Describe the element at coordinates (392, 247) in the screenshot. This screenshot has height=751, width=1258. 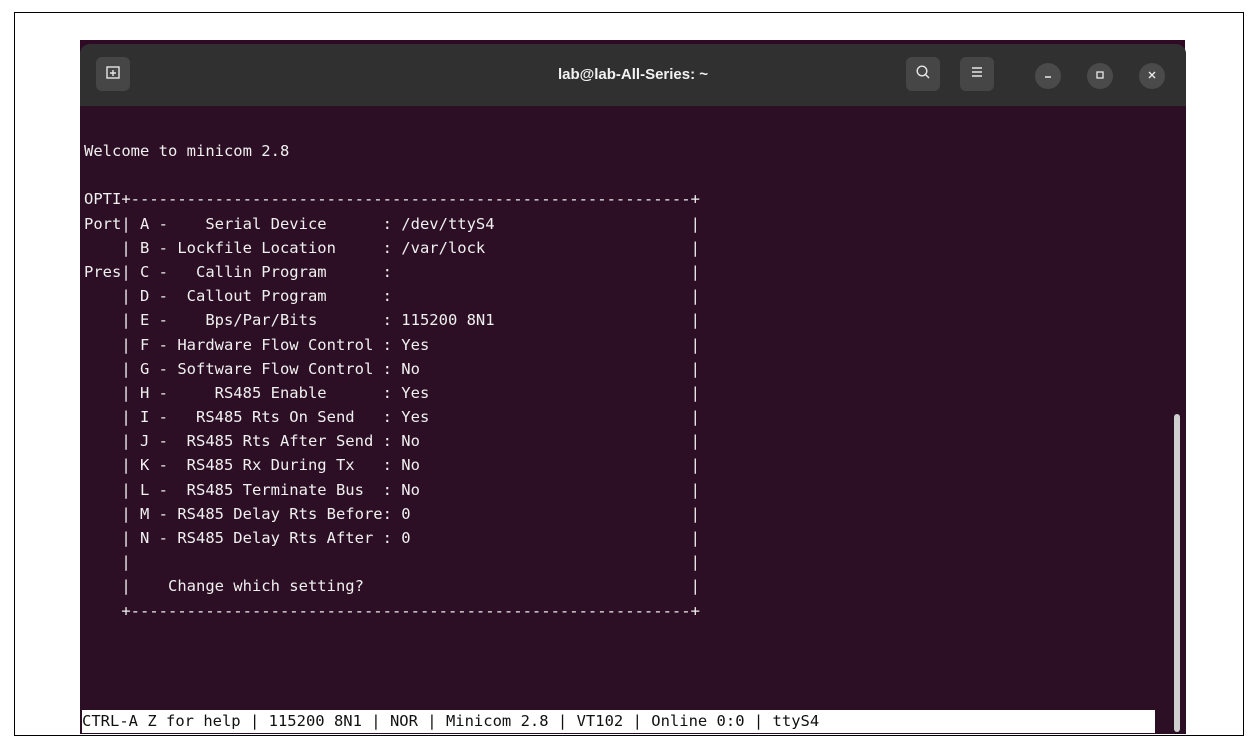
I see `terminal-line: | B - Lockfile Location : /var/lock |` at that location.